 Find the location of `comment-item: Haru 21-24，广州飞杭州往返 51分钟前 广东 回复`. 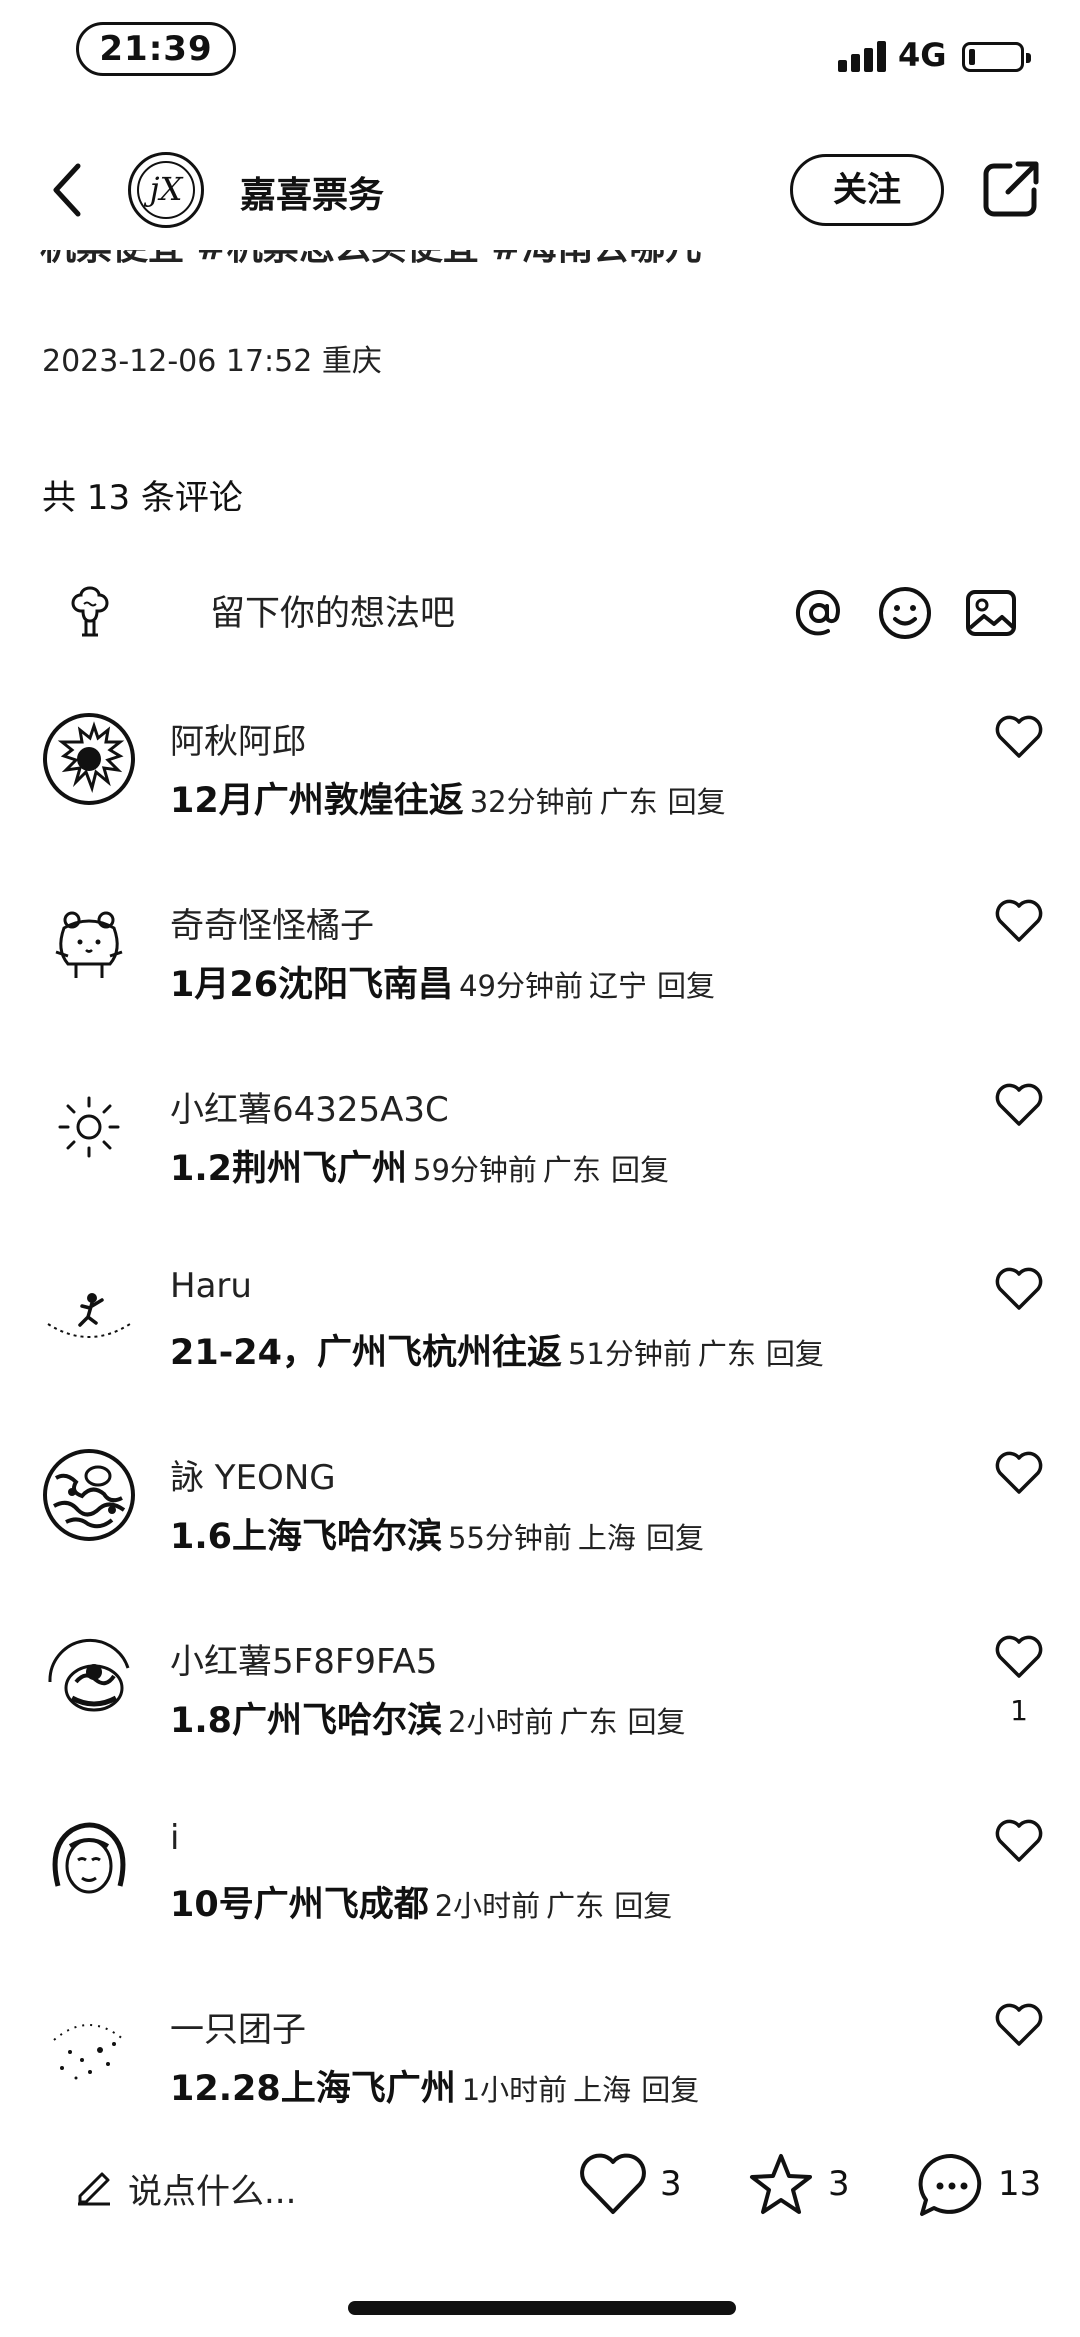

comment-item: Haru 21-24，广州飞杭州往返 51分钟前 广东 回复 is located at coordinates (540, 1336).